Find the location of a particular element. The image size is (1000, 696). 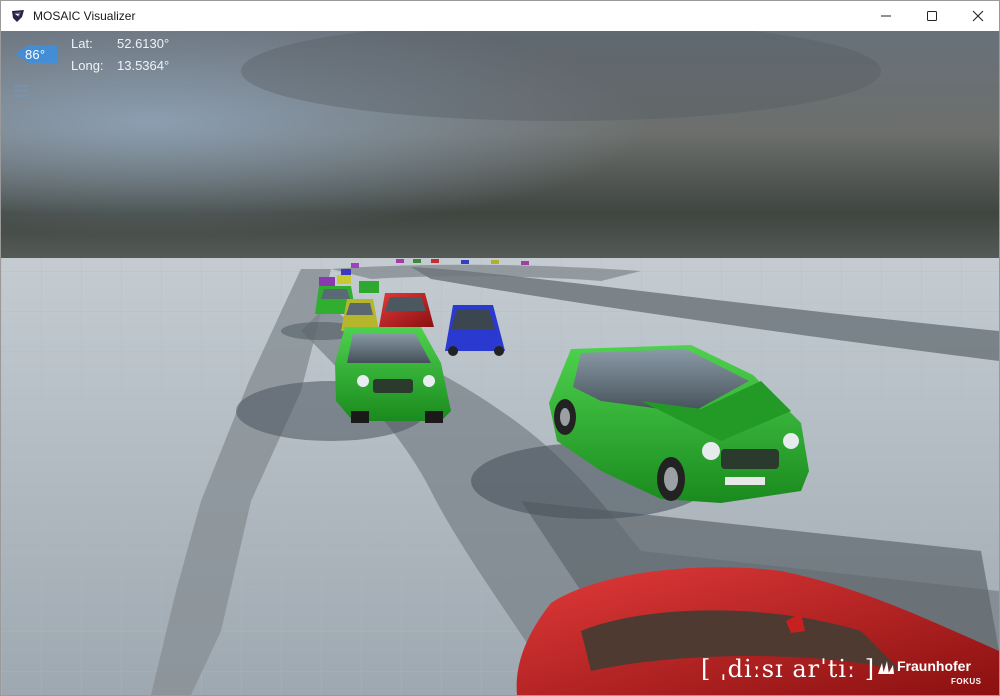

latitude-value: 52.6130° is located at coordinates (143, 43).